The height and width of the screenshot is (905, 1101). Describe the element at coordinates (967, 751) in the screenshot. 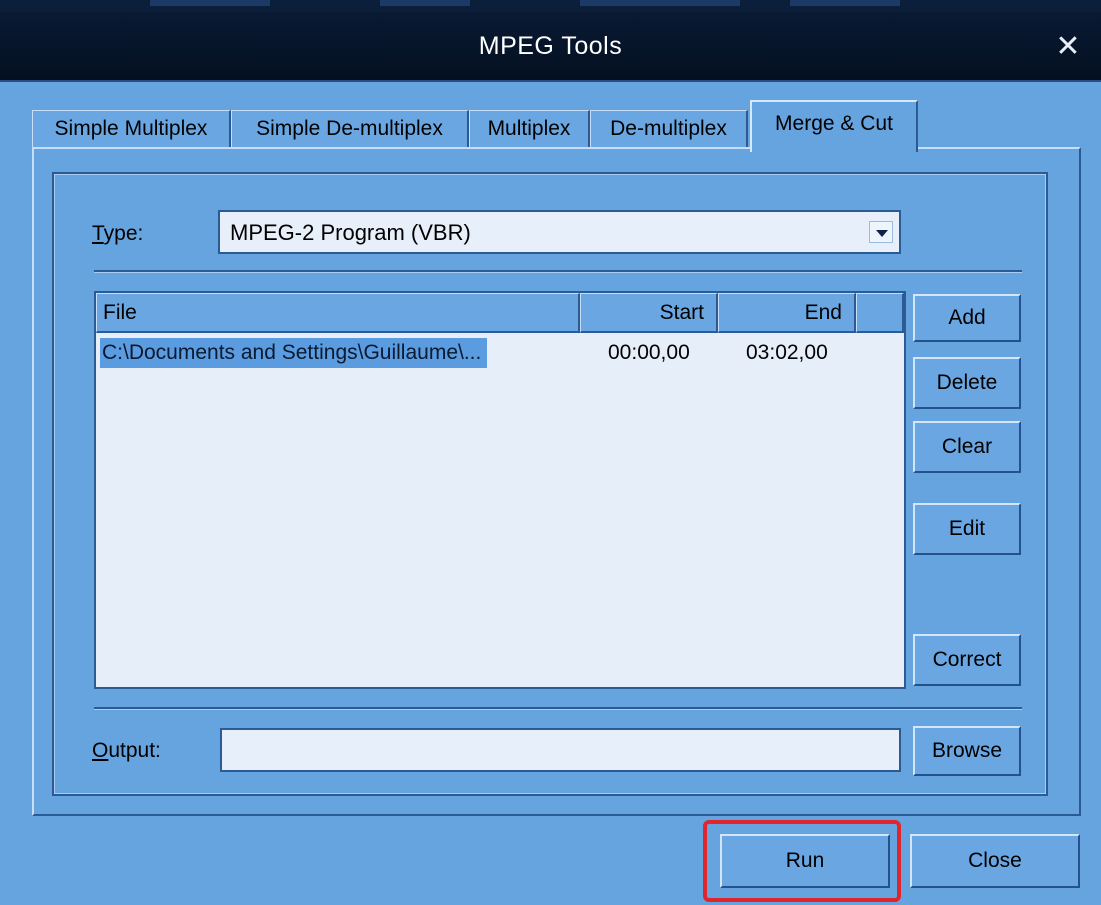

I see `browse-button: Browse` at that location.